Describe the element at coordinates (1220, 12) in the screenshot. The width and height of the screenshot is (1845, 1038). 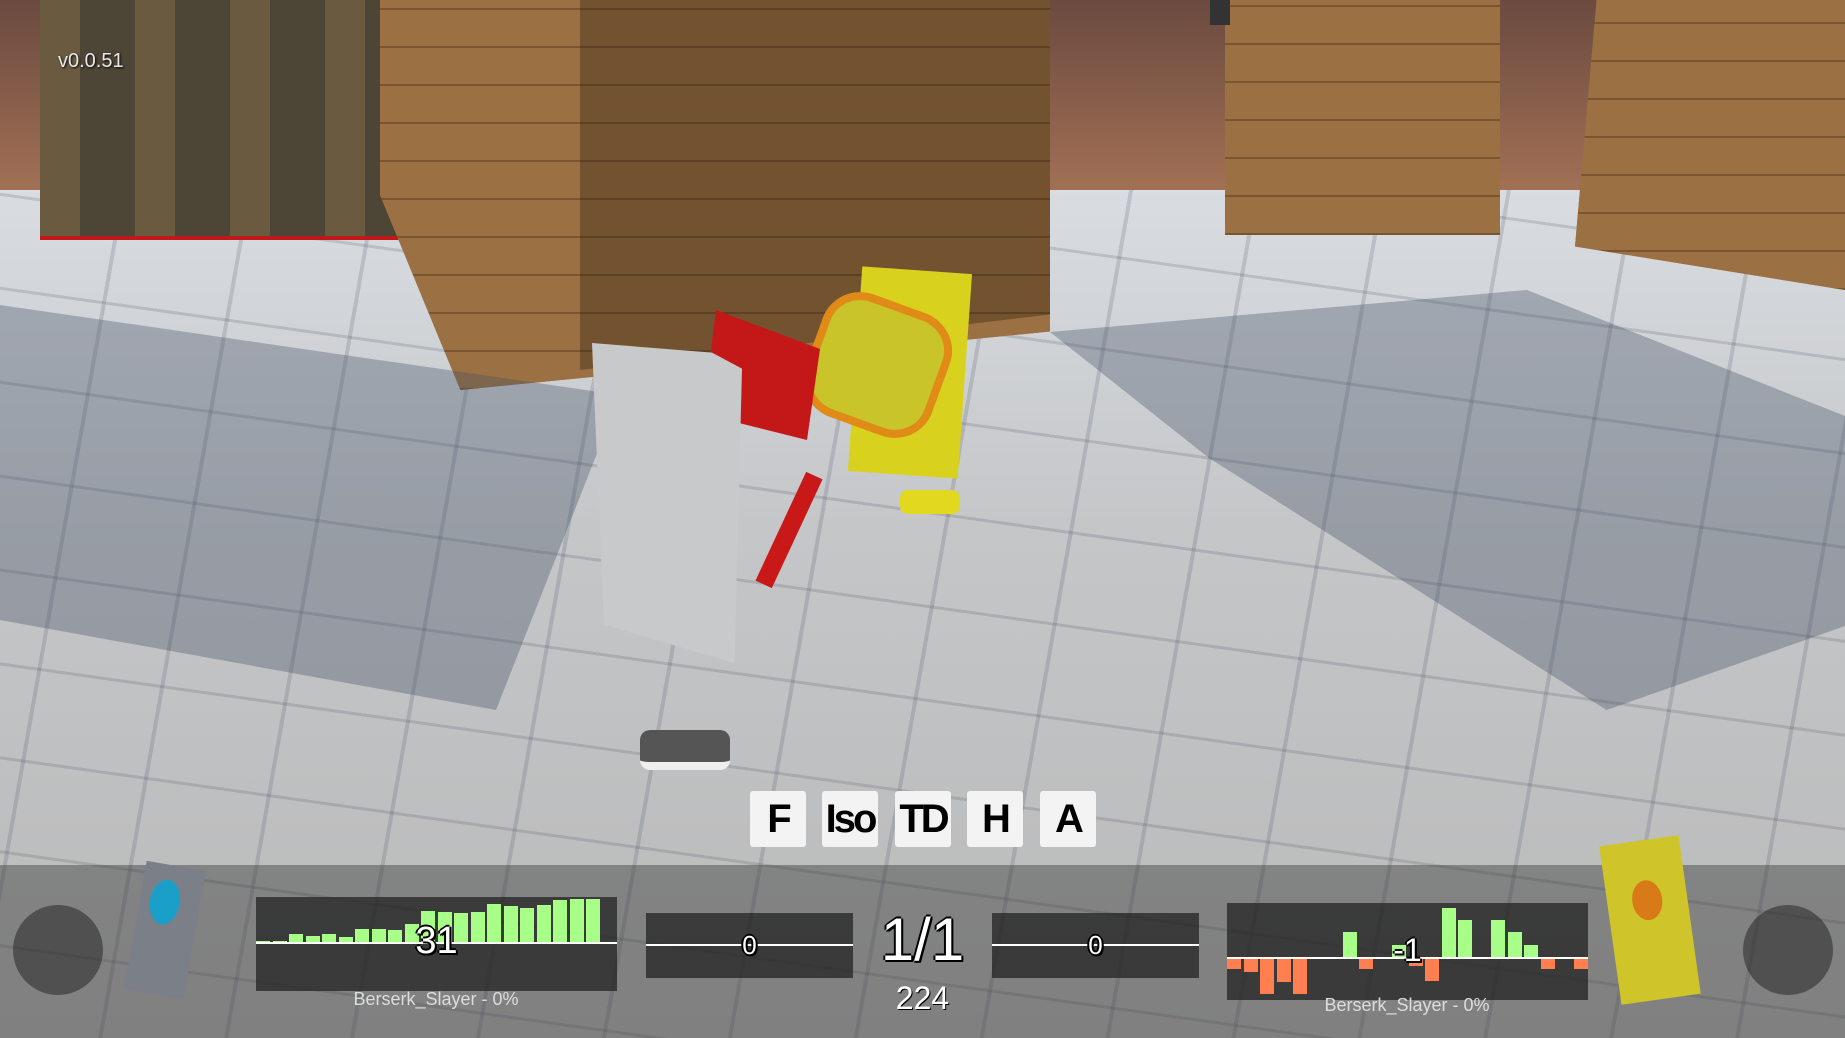
I see `distant-figure` at that location.